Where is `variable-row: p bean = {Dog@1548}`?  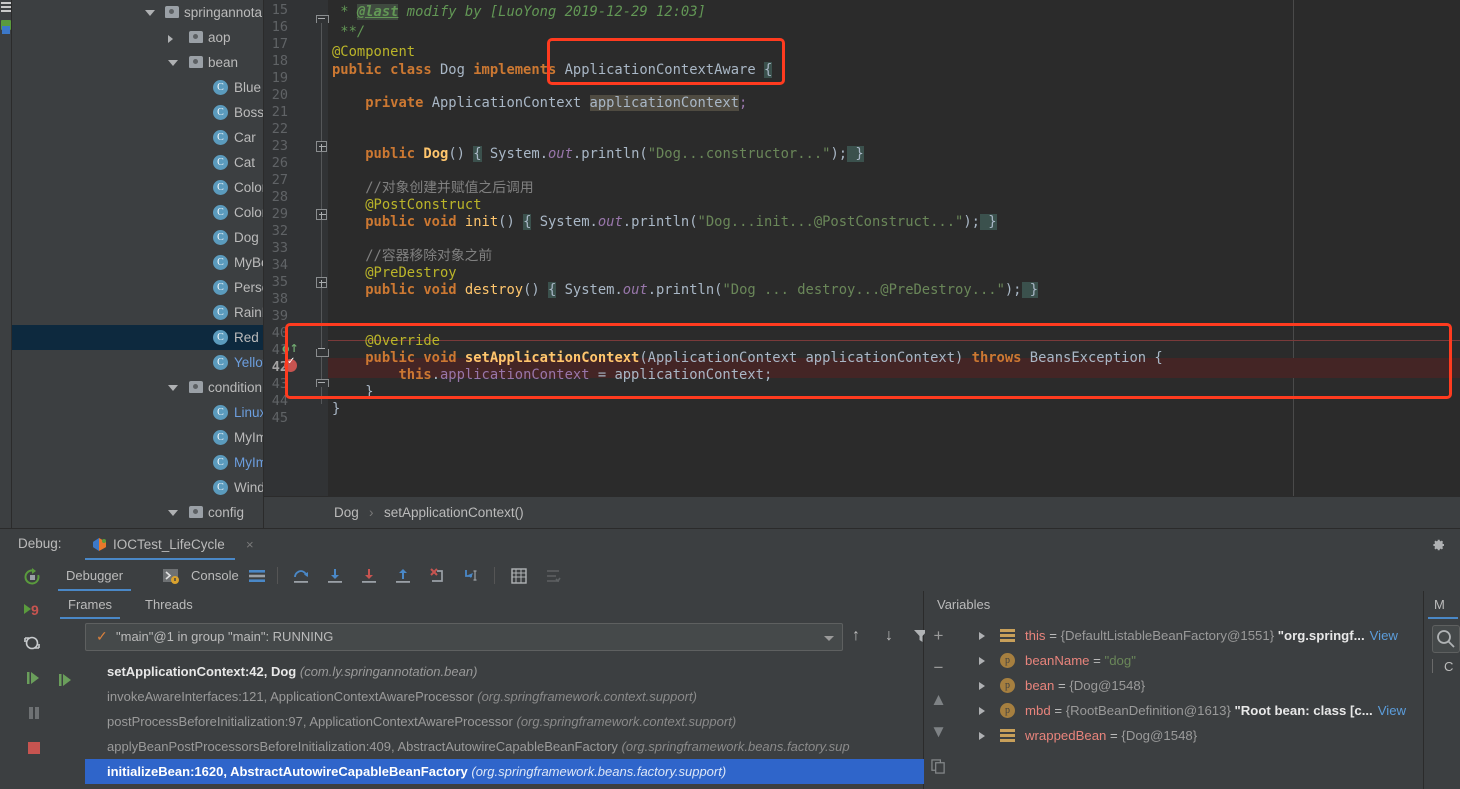
variable-row: p bean = {Dog@1548} is located at coordinates (1187, 685).